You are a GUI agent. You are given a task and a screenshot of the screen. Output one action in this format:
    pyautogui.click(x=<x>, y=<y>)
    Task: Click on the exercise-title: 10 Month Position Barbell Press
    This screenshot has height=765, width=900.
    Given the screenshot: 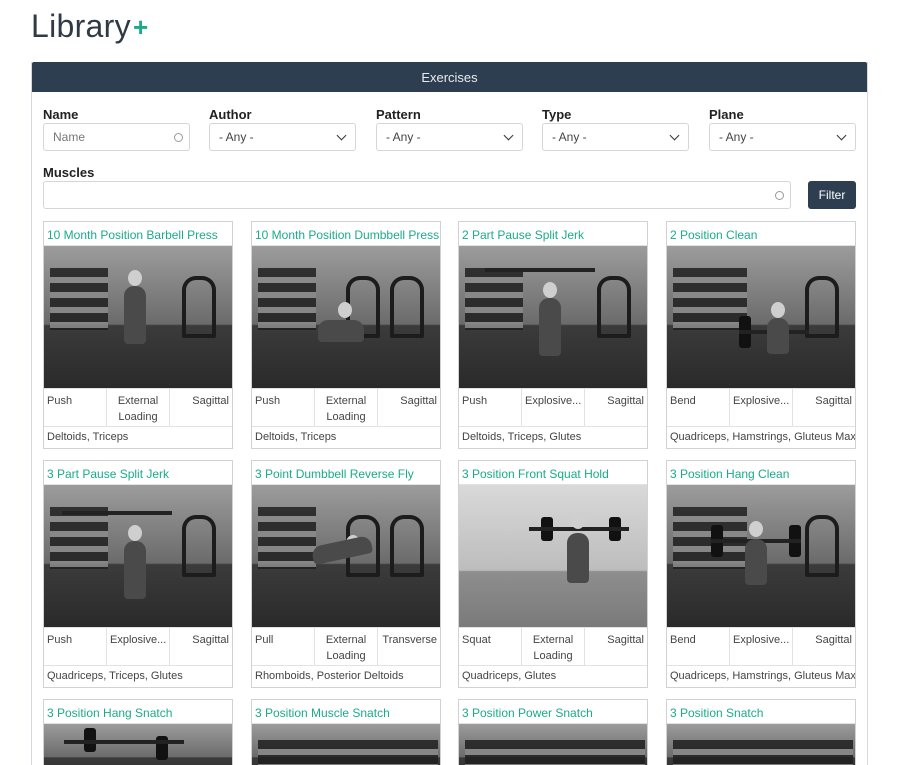 What is the action you would take?
    pyautogui.click(x=138, y=234)
    